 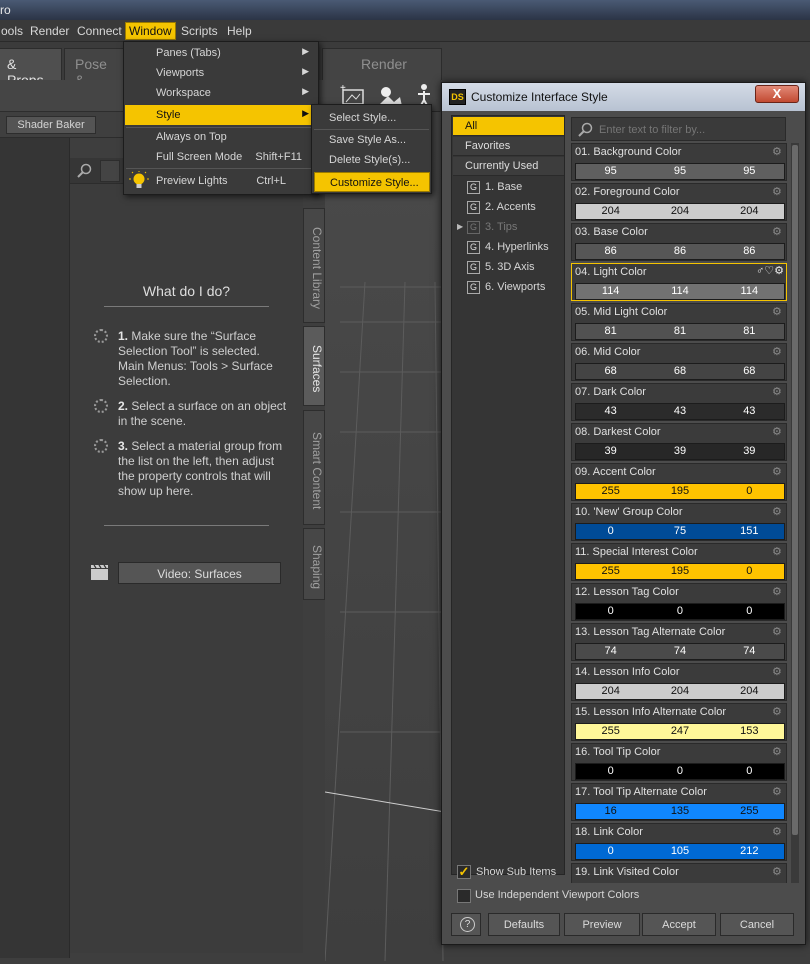 What do you see at coordinates (460, 226) in the screenshot?
I see `expand-arrow-icon: ▶` at bounding box center [460, 226].